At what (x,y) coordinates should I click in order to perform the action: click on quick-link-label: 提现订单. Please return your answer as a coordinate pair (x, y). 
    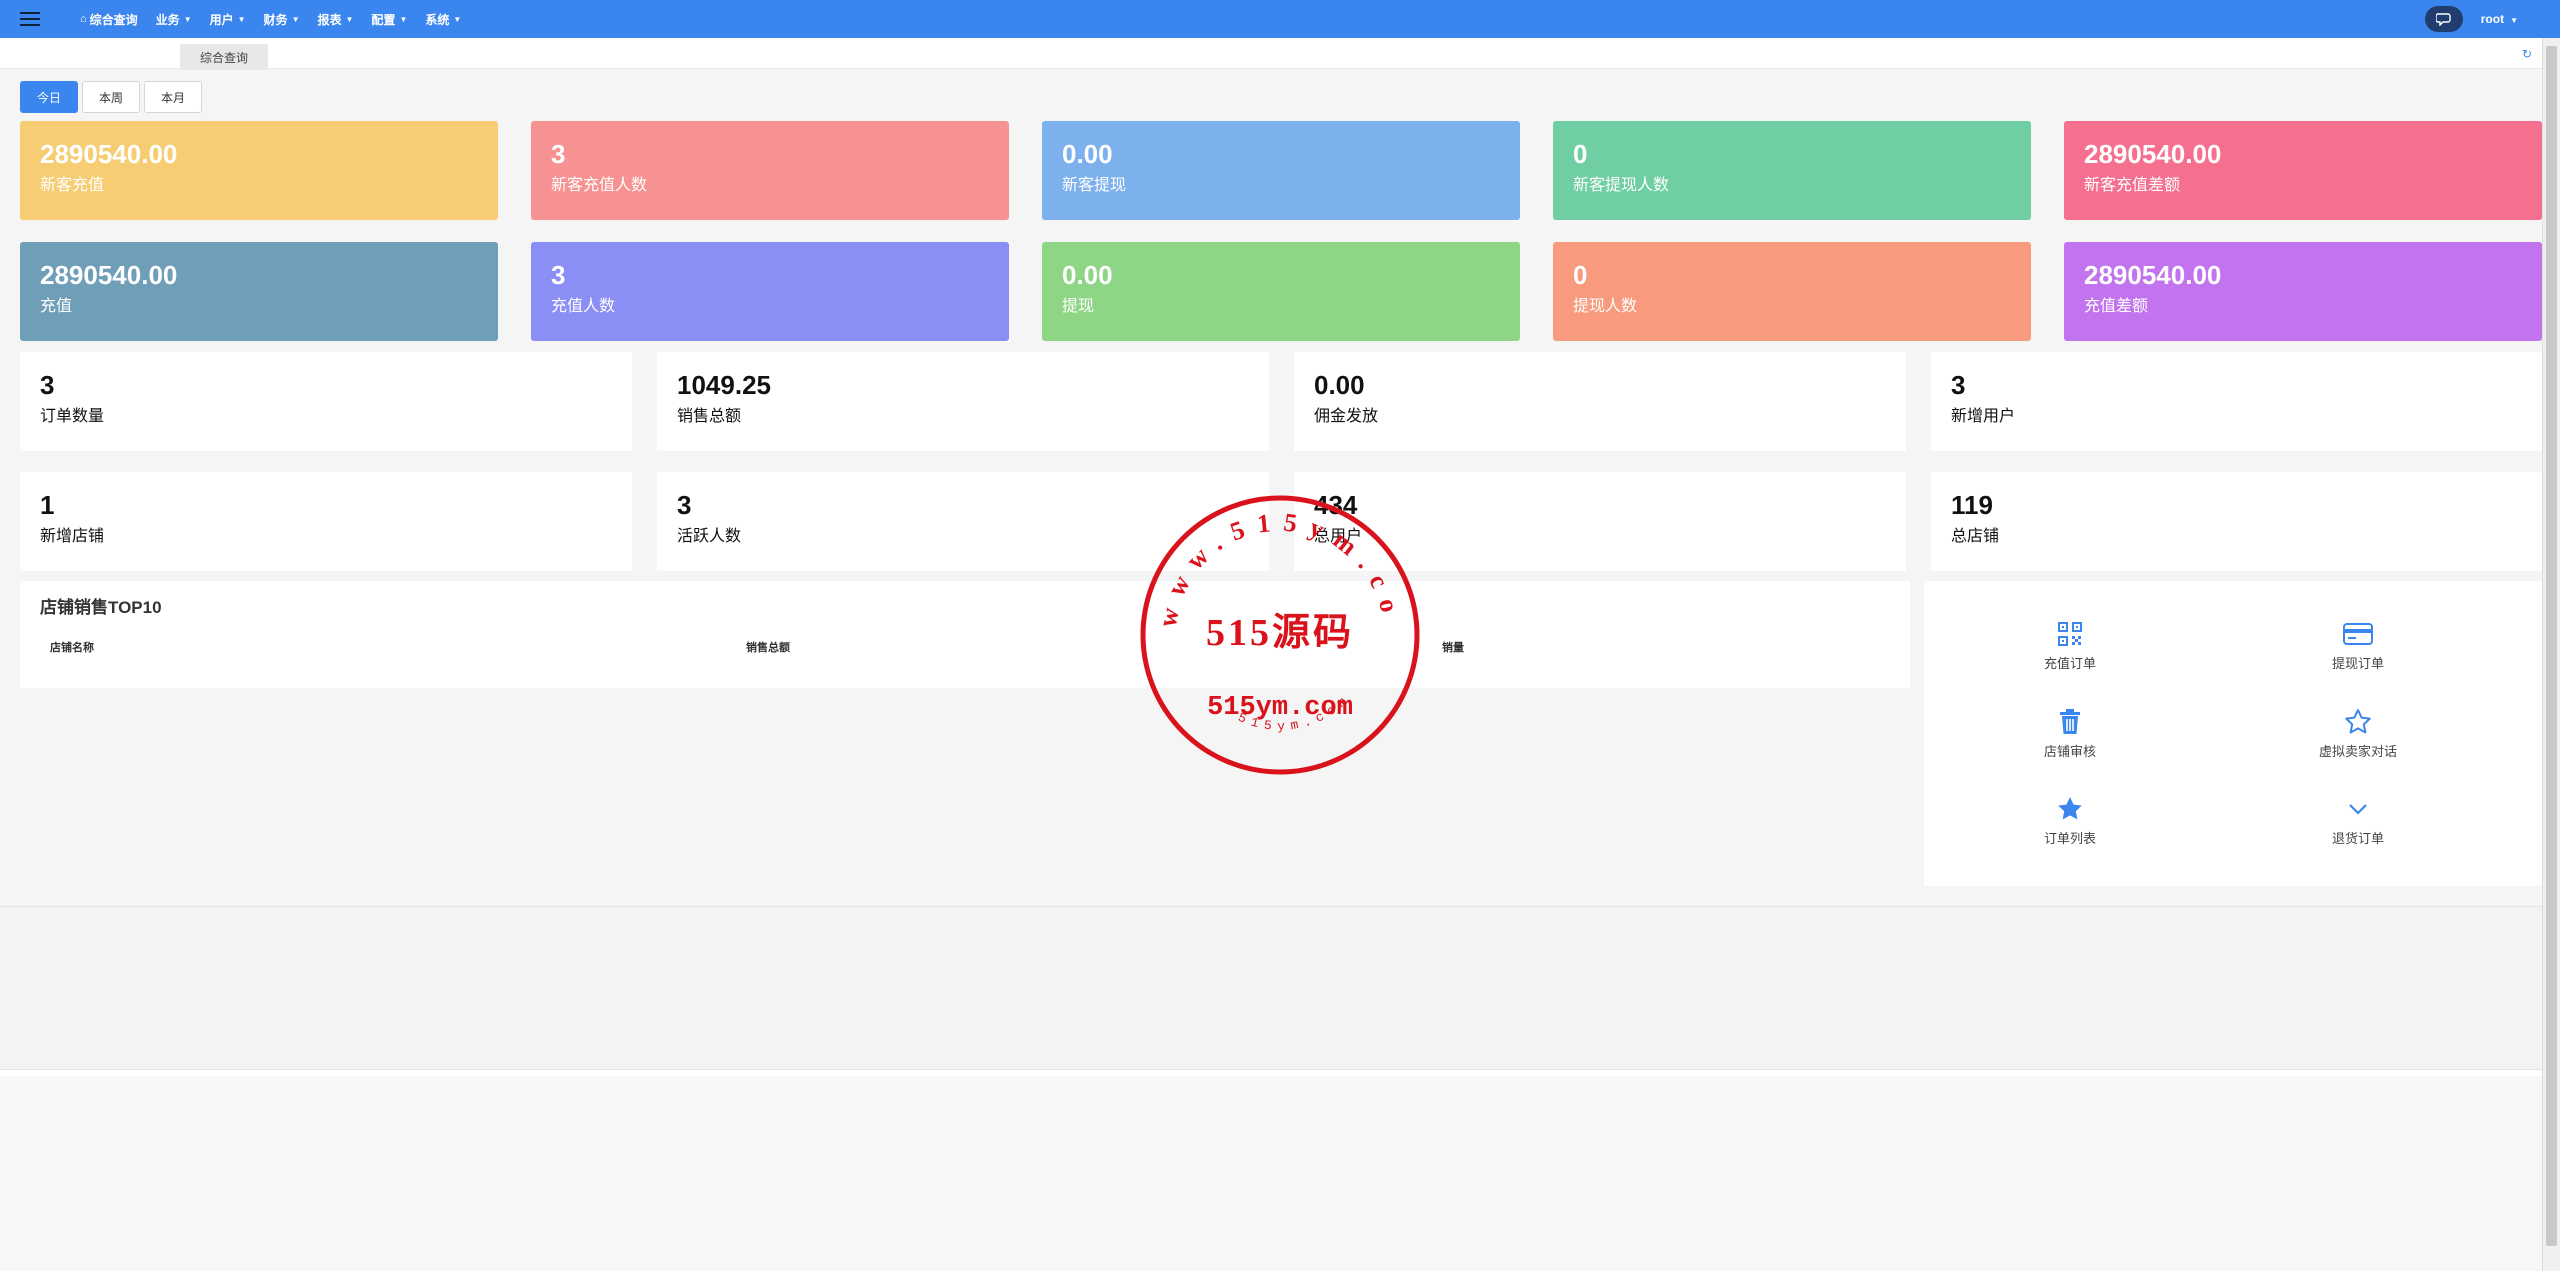
    Looking at the image, I should click on (2357, 663).